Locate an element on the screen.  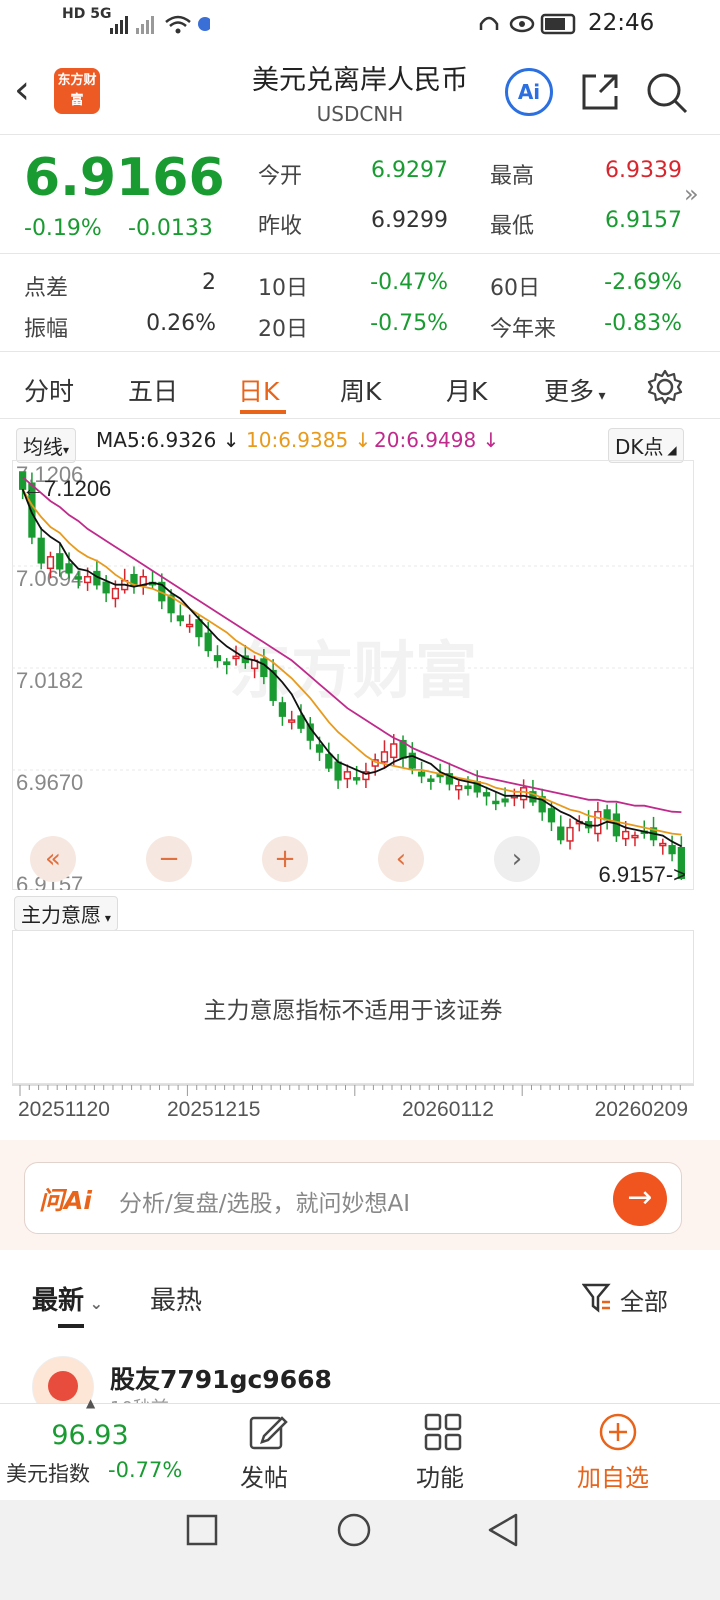
functions-button: 功能 is located at coordinates (440, 1475).